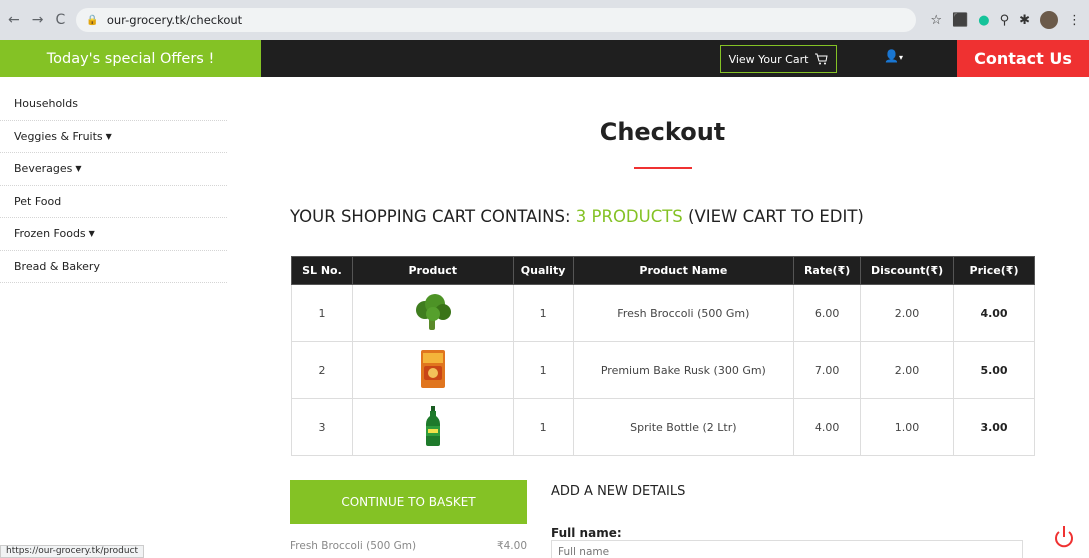  I want to click on reload-icon: C, so click(60, 20).